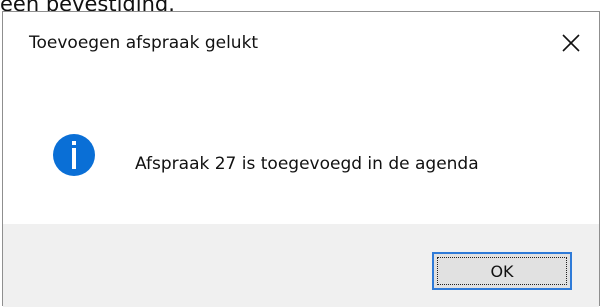  I want to click on dialog-message: Afspraak 27 is toegevoegd in de agenda, so click(307, 164).